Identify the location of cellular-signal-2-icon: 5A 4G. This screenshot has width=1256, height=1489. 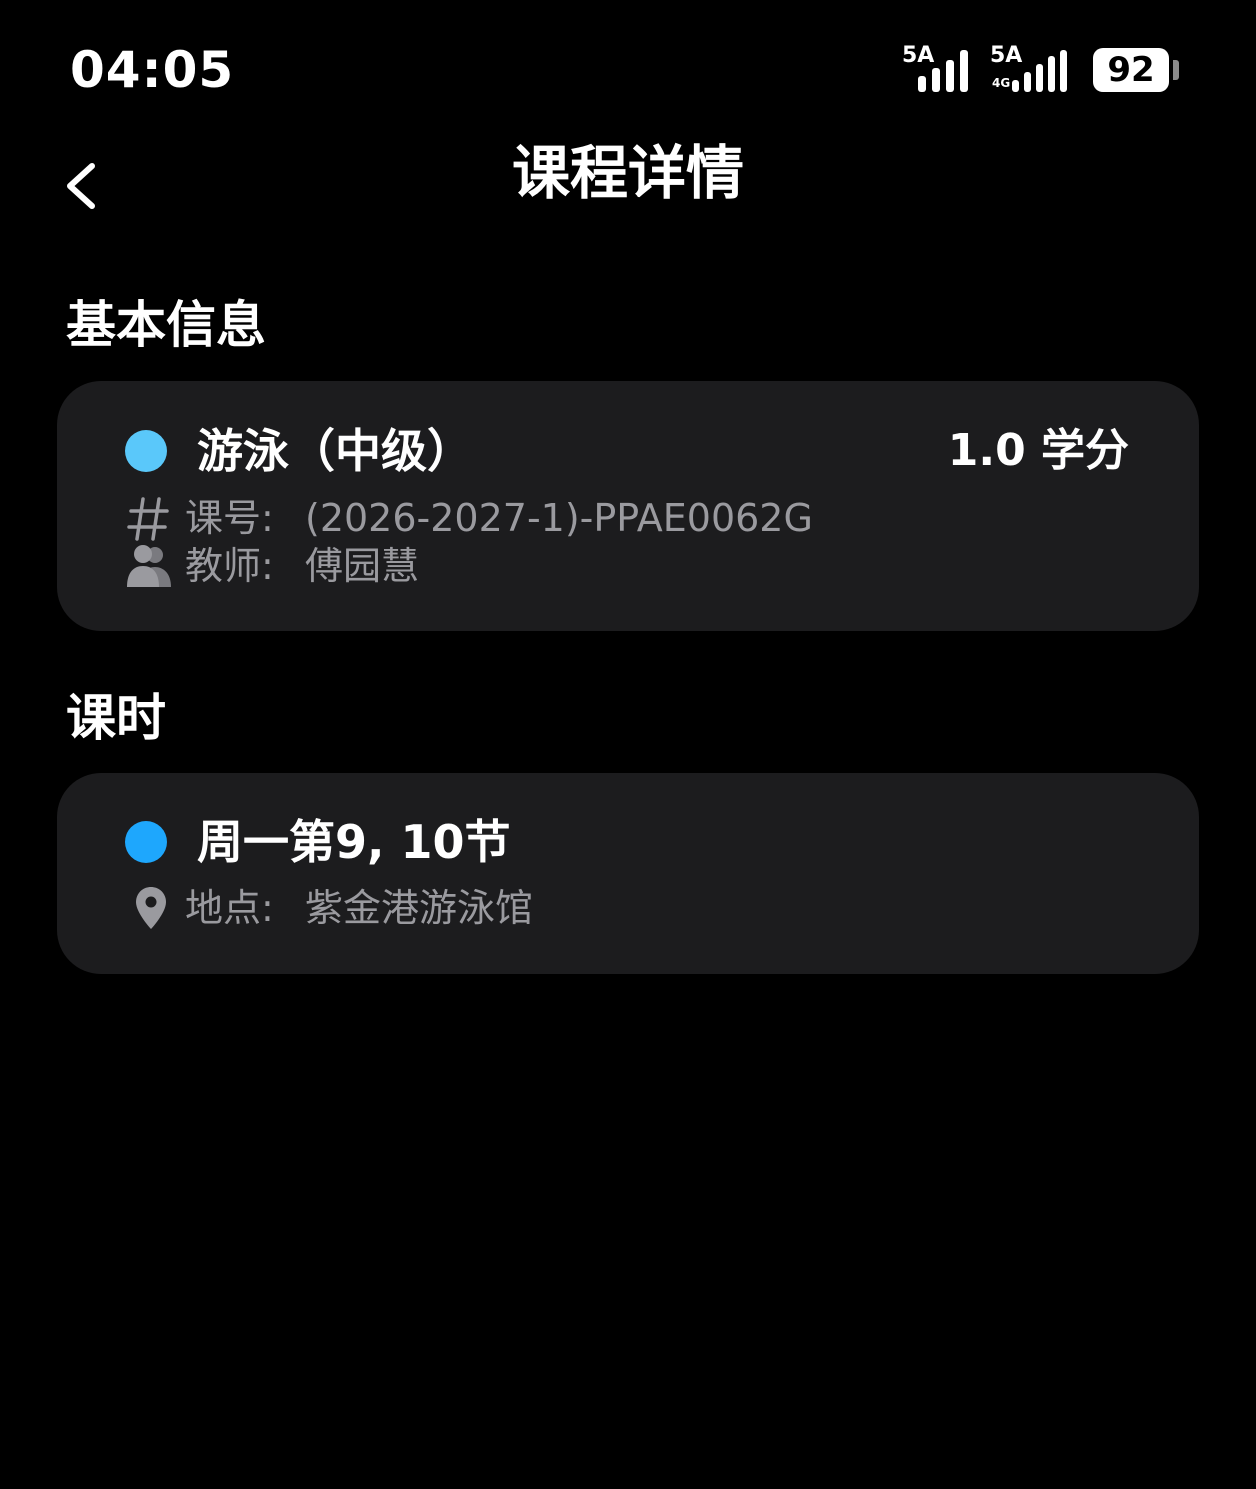
(1030, 69).